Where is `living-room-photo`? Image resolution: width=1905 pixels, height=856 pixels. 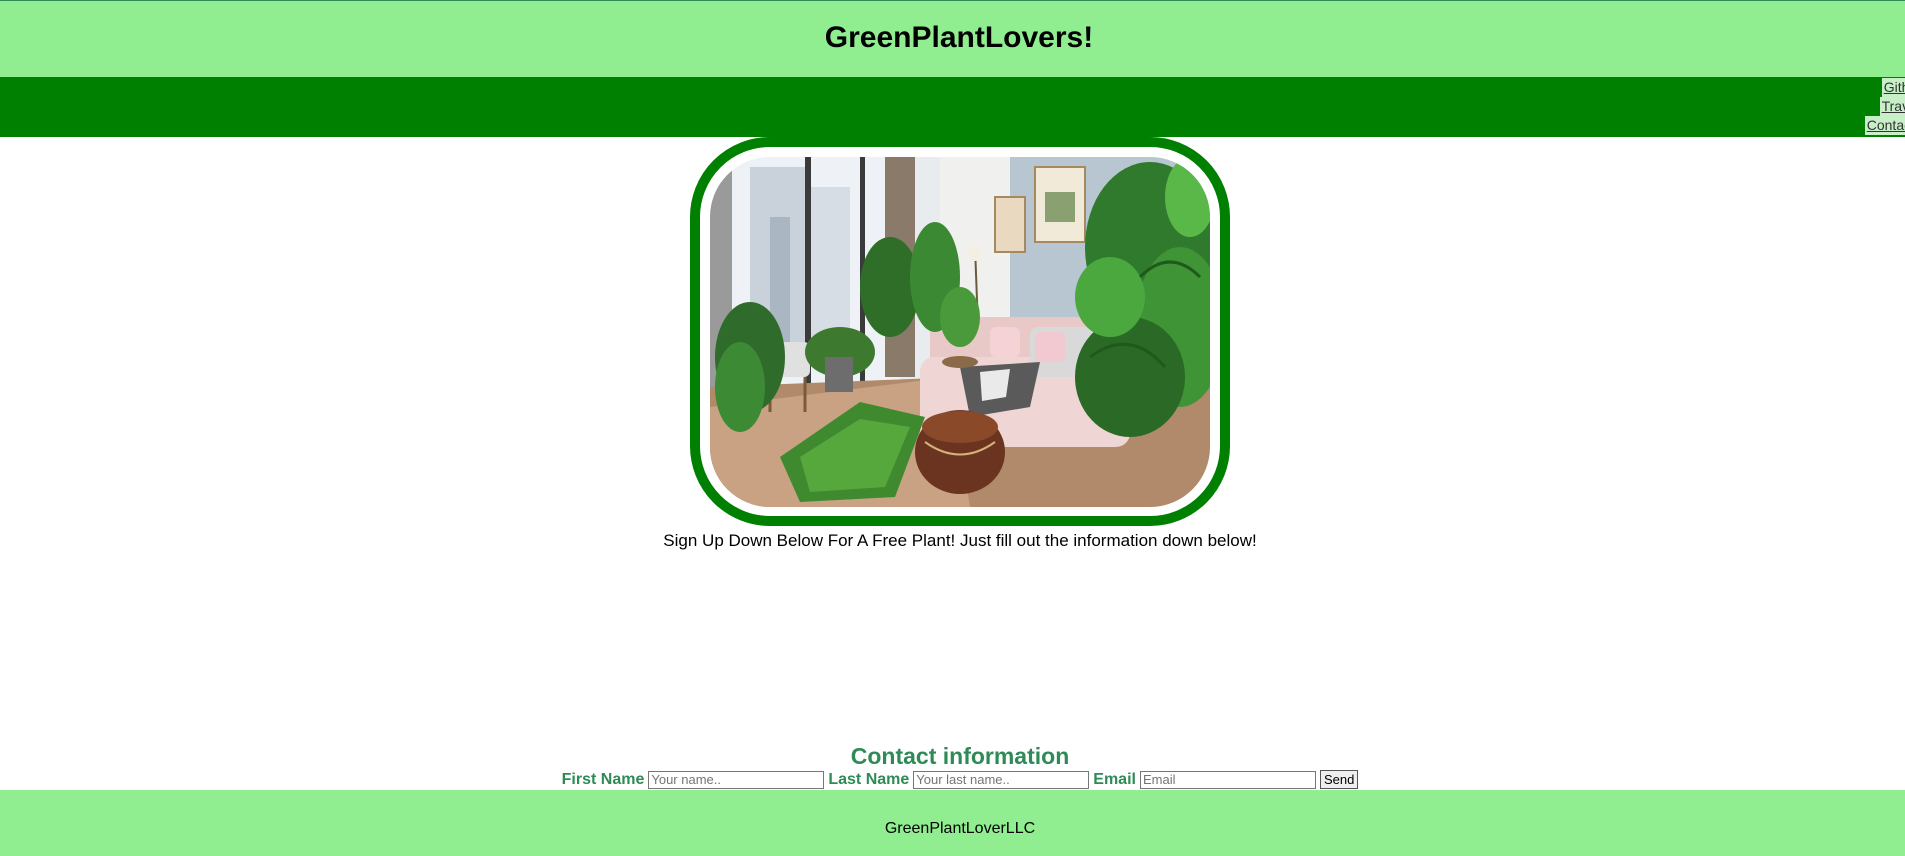 living-room-photo is located at coordinates (960, 332).